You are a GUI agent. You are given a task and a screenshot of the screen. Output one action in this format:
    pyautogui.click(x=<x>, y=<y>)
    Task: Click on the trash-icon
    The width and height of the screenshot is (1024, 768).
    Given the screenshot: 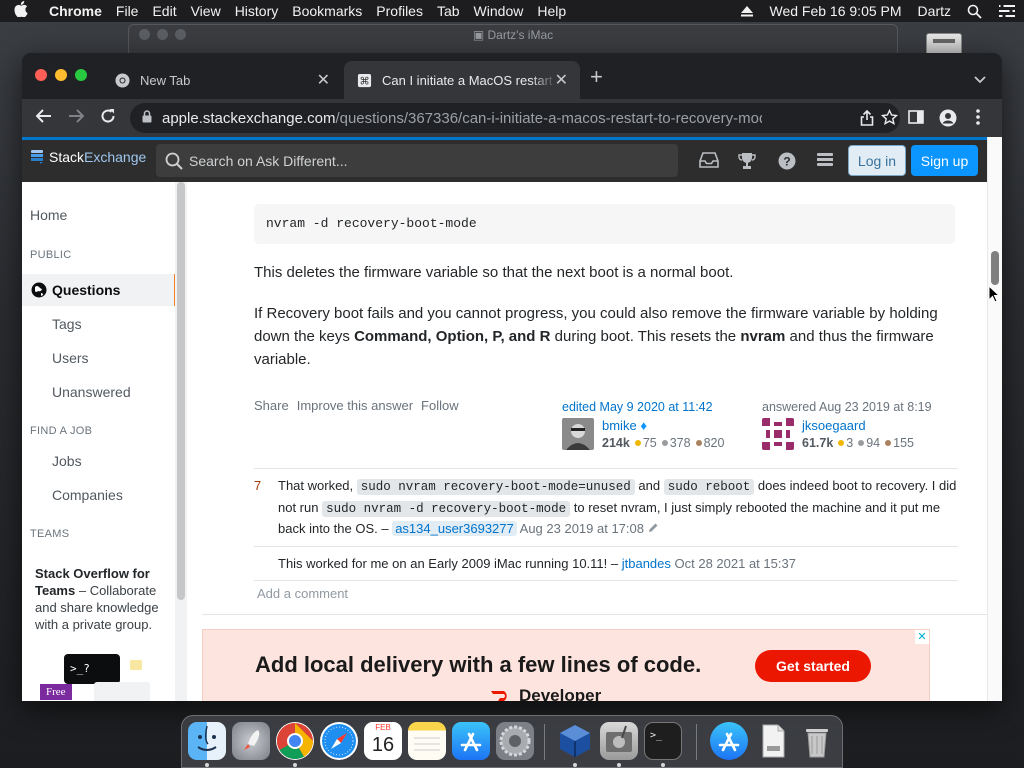 What is the action you would take?
    pyautogui.click(x=817, y=741)
    